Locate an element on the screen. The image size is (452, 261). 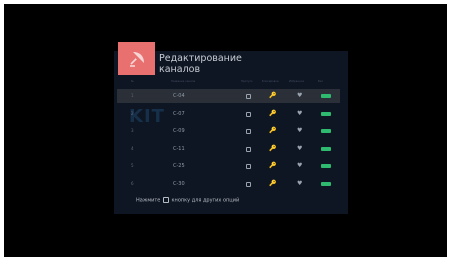
satellite-dish-icon is located at coordinates (136, 58).